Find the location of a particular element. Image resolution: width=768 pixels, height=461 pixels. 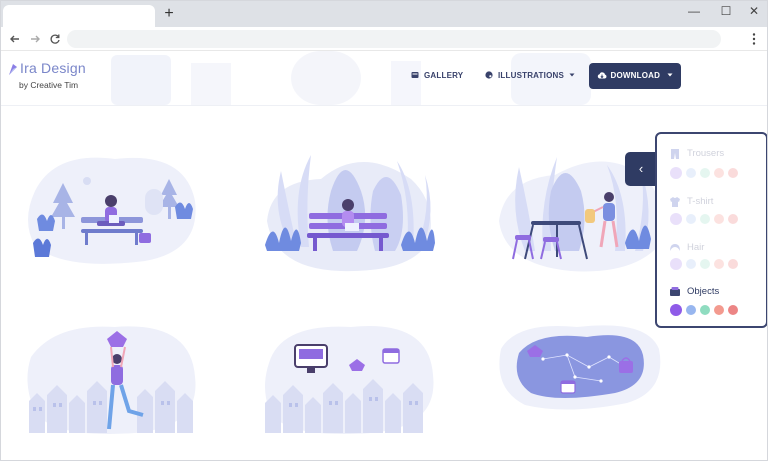

nav-illustrations: ILLUSTRATIONS is located at coordinates (530, 76).